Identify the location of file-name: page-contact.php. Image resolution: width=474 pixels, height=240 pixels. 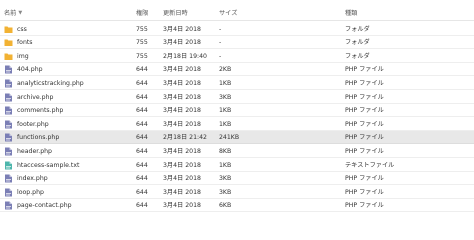
(44, 206).